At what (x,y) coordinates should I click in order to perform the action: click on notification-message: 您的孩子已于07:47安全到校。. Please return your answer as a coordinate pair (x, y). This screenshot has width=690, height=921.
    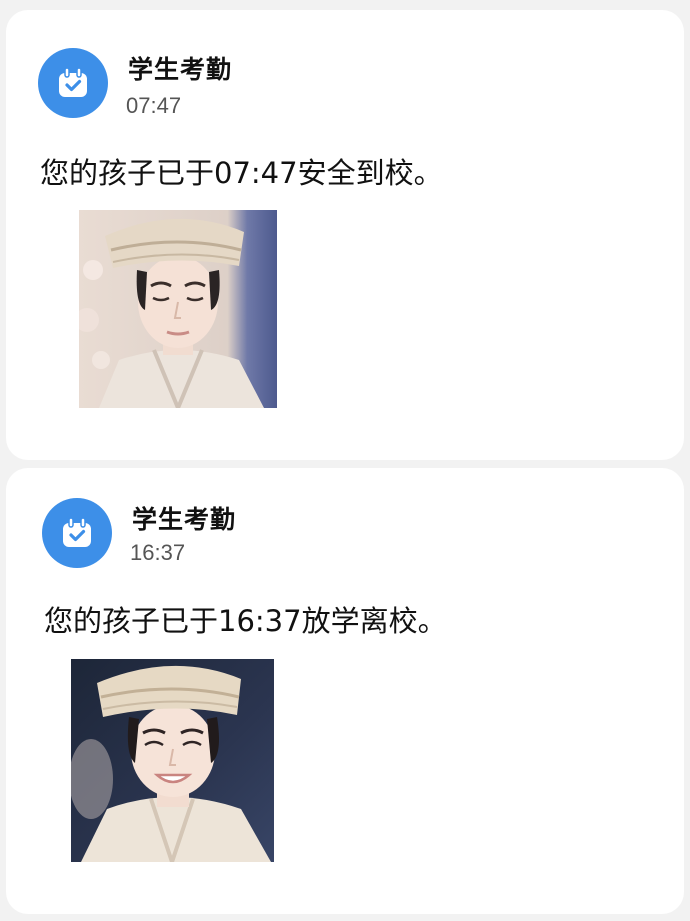
    Looking at the image, I should click on (241, 173).